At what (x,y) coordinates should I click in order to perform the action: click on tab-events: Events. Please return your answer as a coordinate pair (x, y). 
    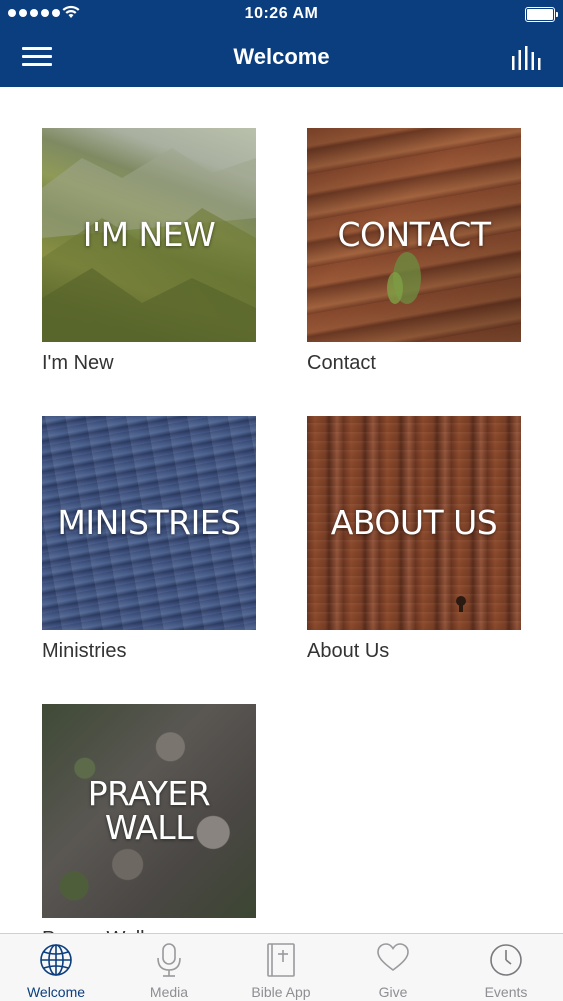
    Looking at the image, I should click on (506, 967).